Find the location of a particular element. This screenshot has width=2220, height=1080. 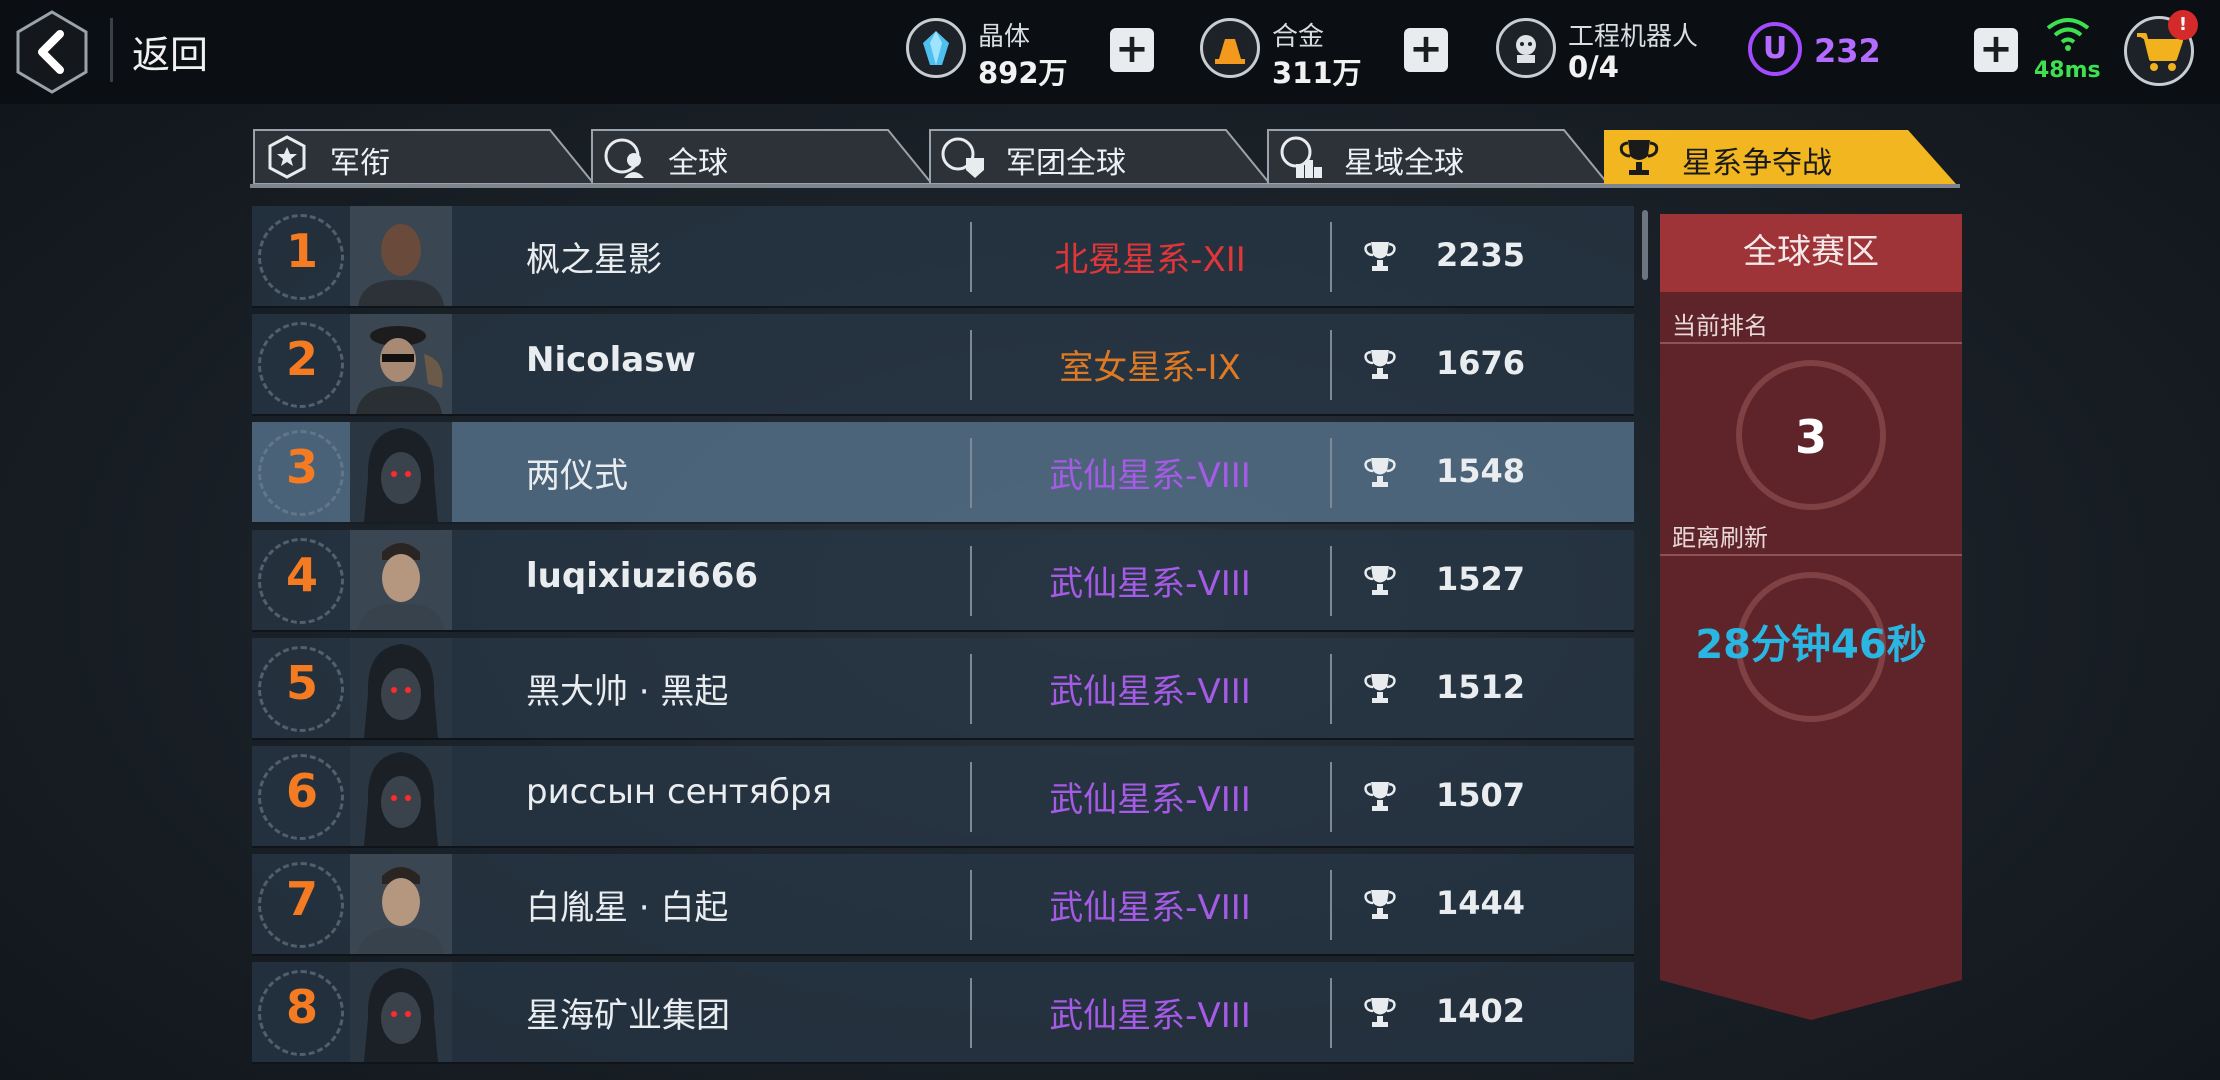

resource-crystal: 晶体 892万 is located at coordinates (991, 52).